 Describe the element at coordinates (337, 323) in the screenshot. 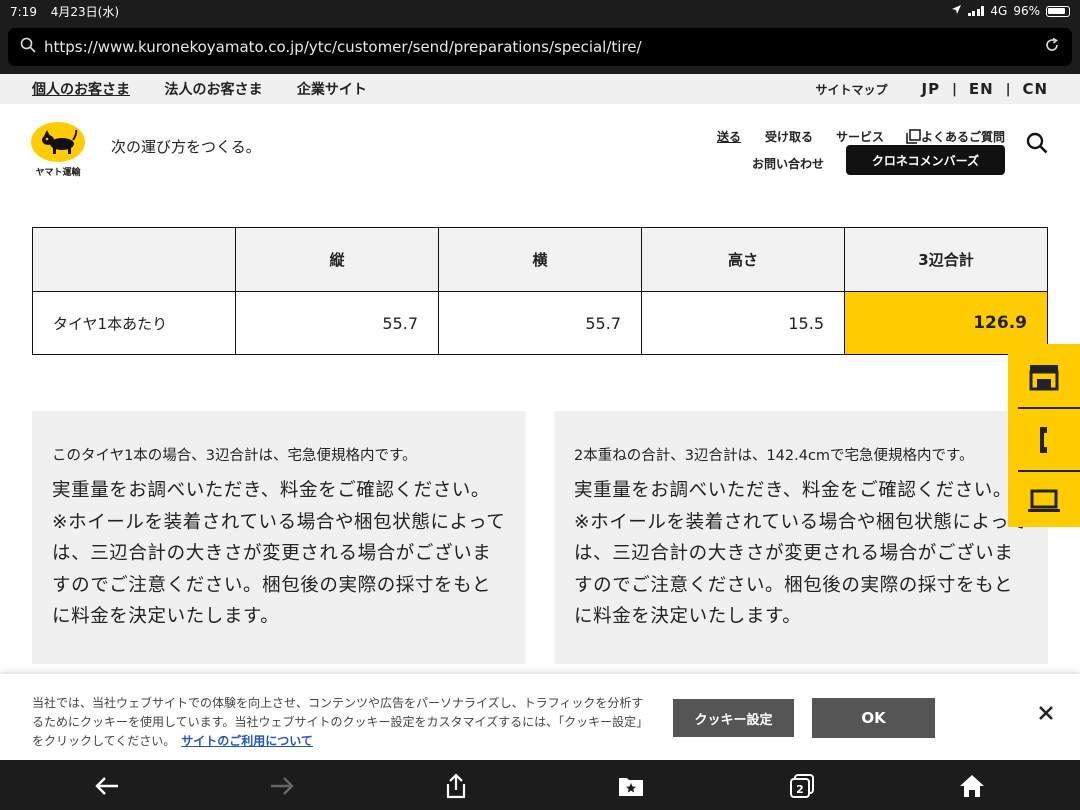

I see `cell-length: 55.7` at that location.